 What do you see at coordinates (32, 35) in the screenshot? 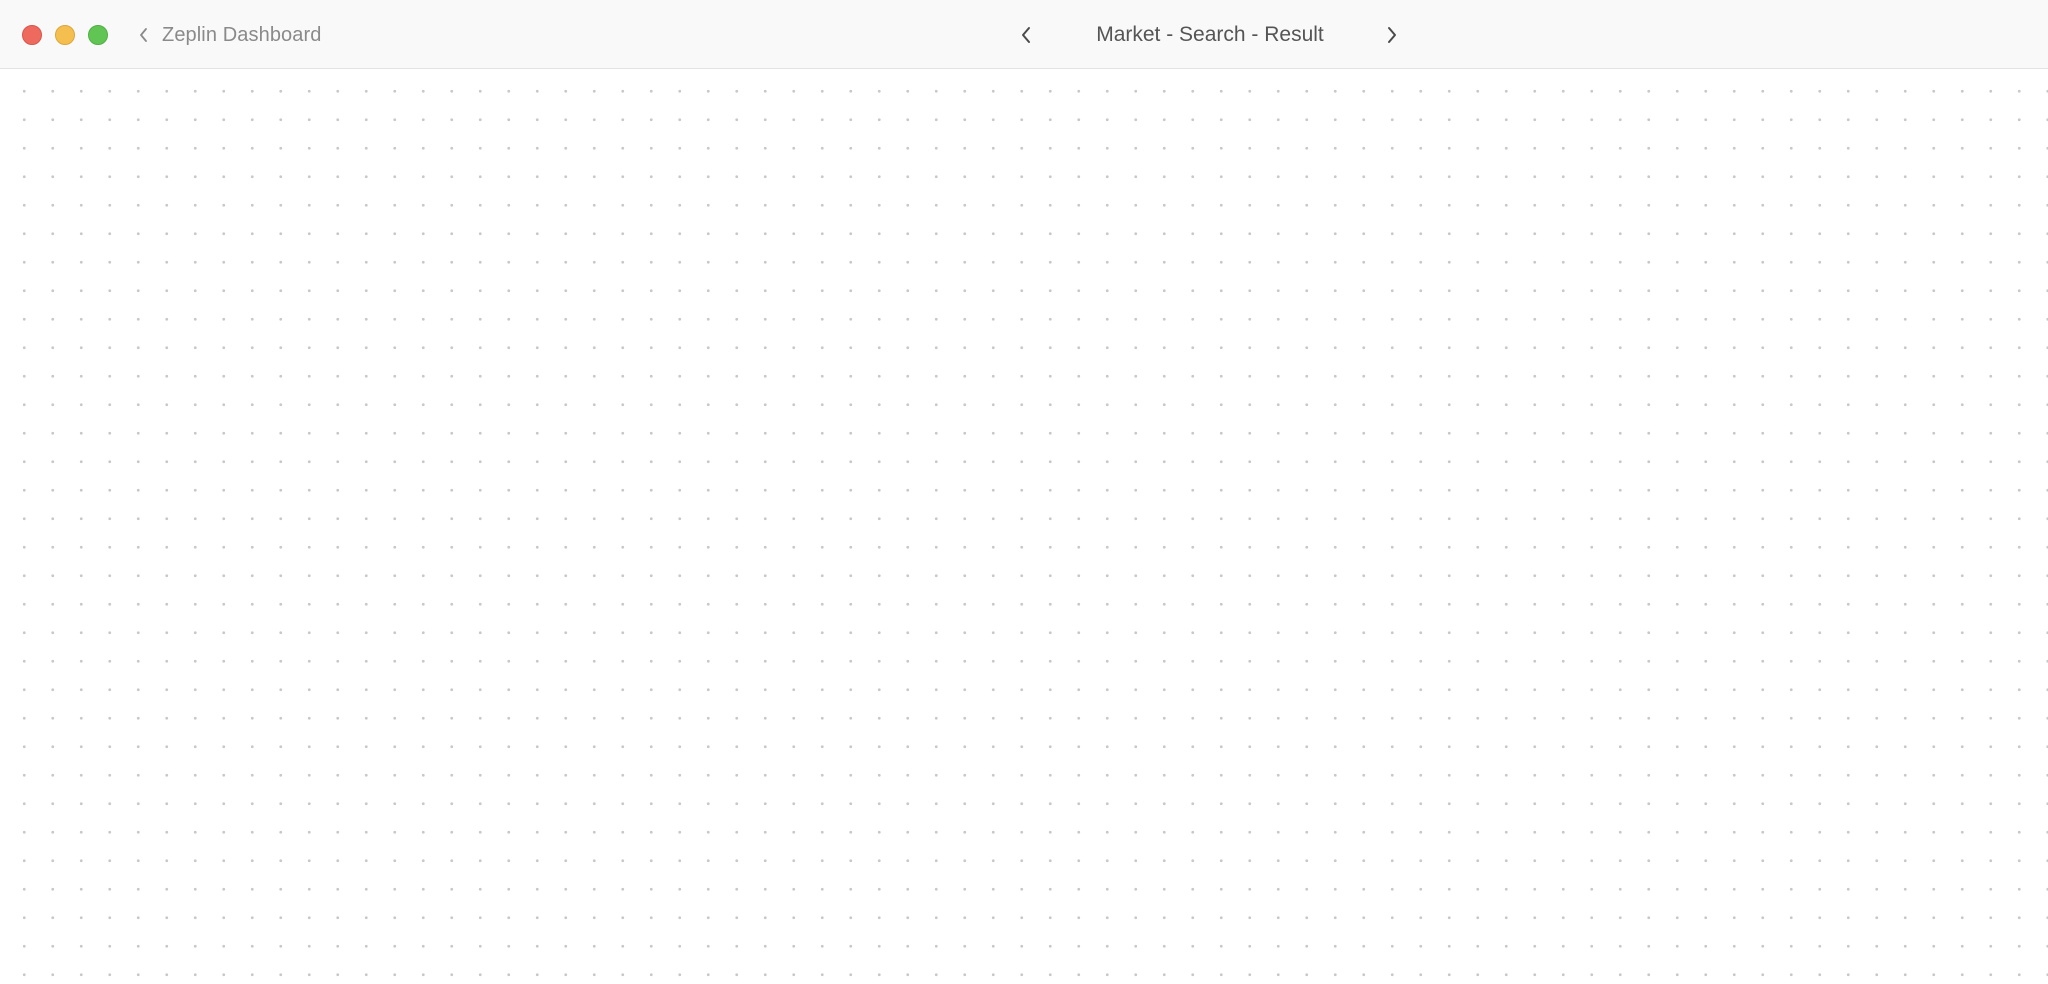
I see `close-window-button` at bounding box center [32, 35].